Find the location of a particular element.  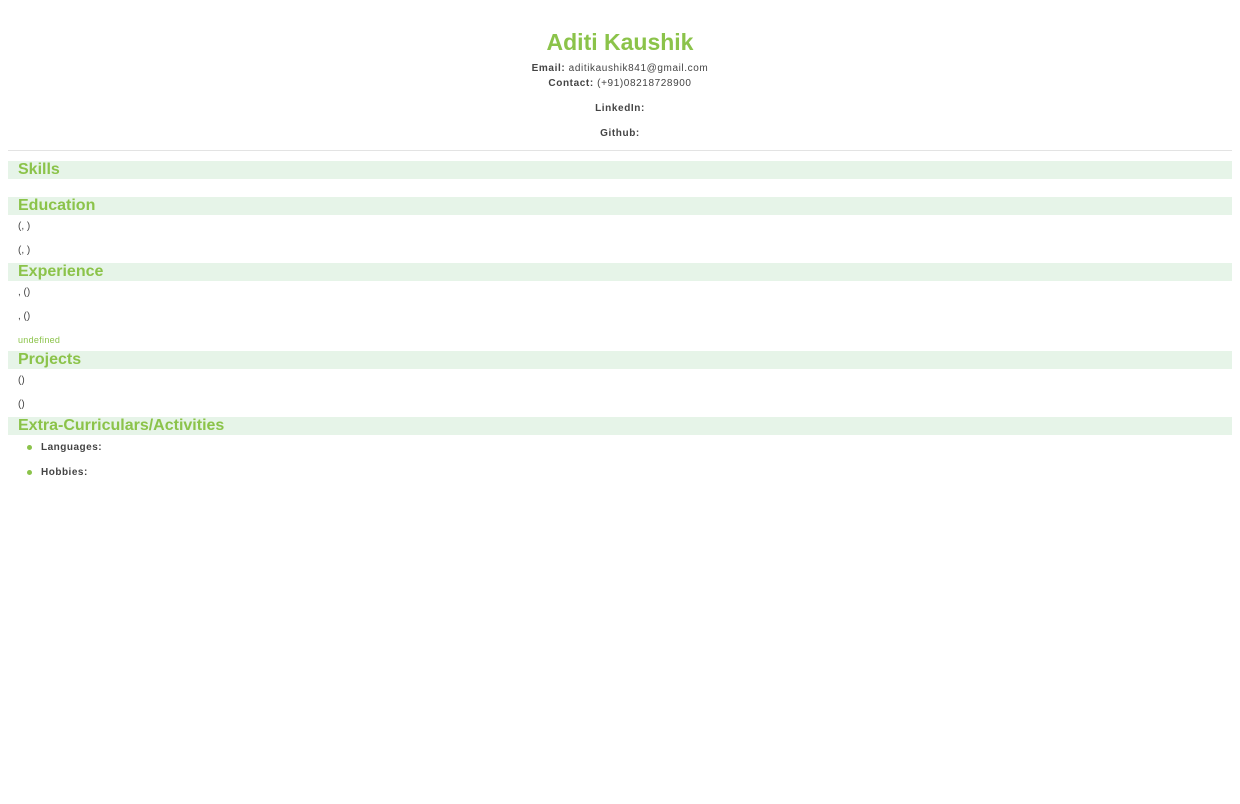

github-label: Github: is located at coordinates (620, 133).